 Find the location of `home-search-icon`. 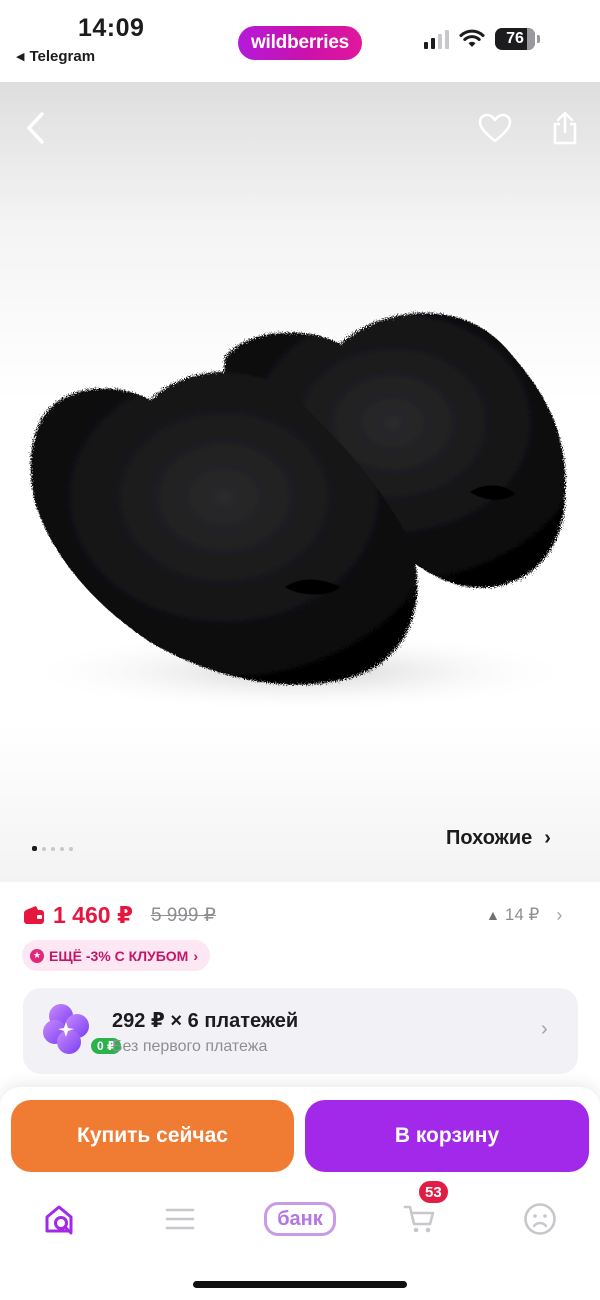

home-search-icon is located at coordinates (59, 1220).